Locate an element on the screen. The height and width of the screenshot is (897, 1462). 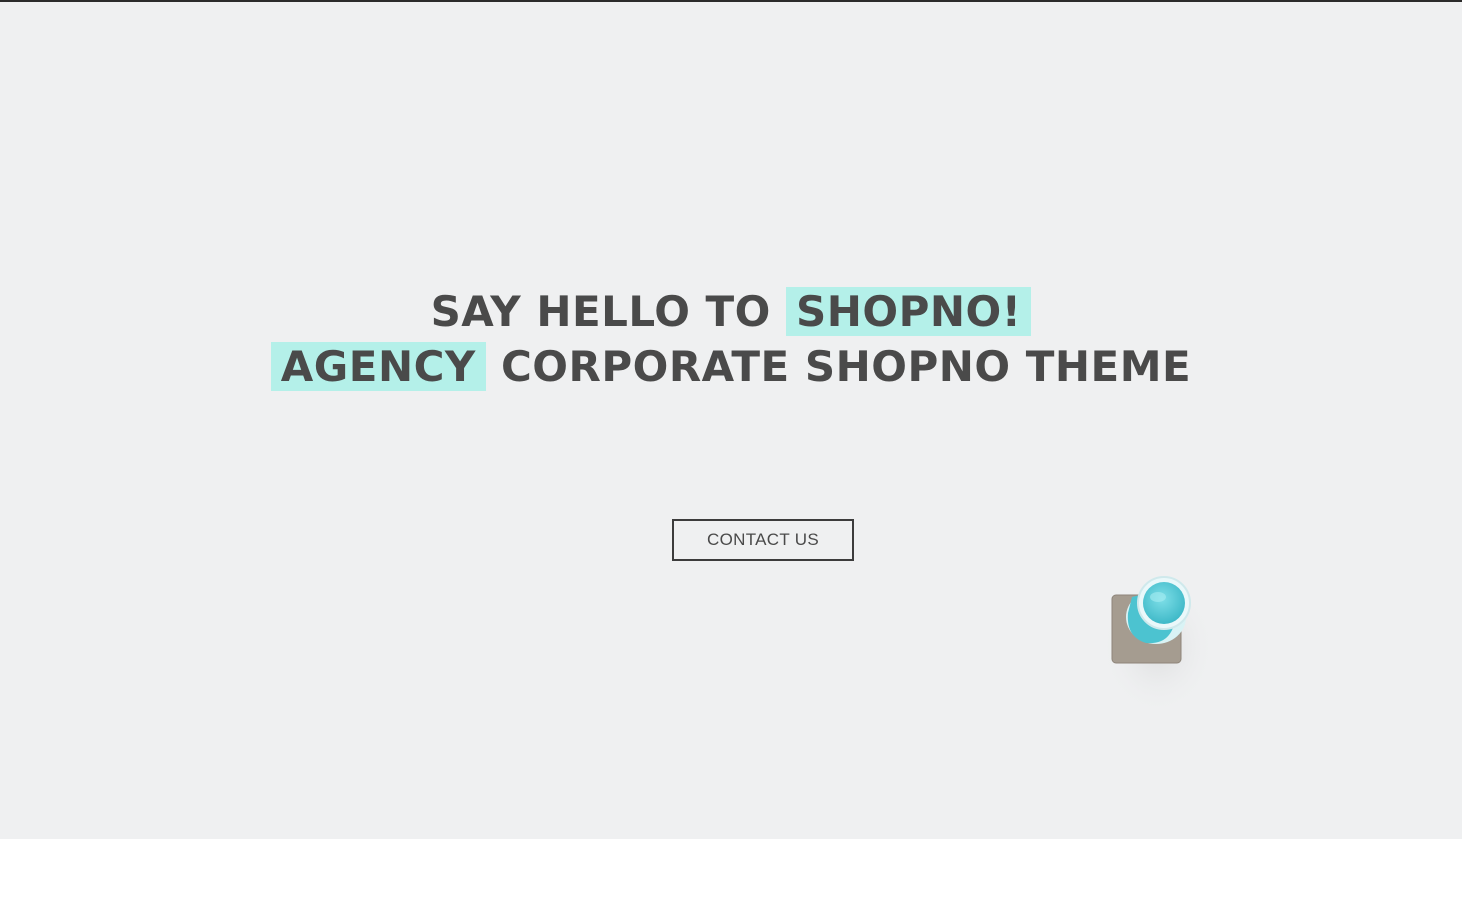
headline-line-1: SAY HELLO TO SHOPNO! is located at coordinates (731, 311).